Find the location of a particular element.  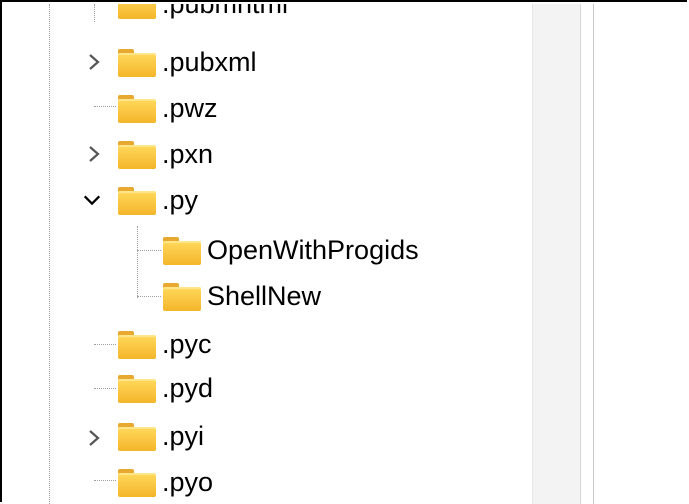

tree-item-label: .pyi is located at coordinates (183, 436).